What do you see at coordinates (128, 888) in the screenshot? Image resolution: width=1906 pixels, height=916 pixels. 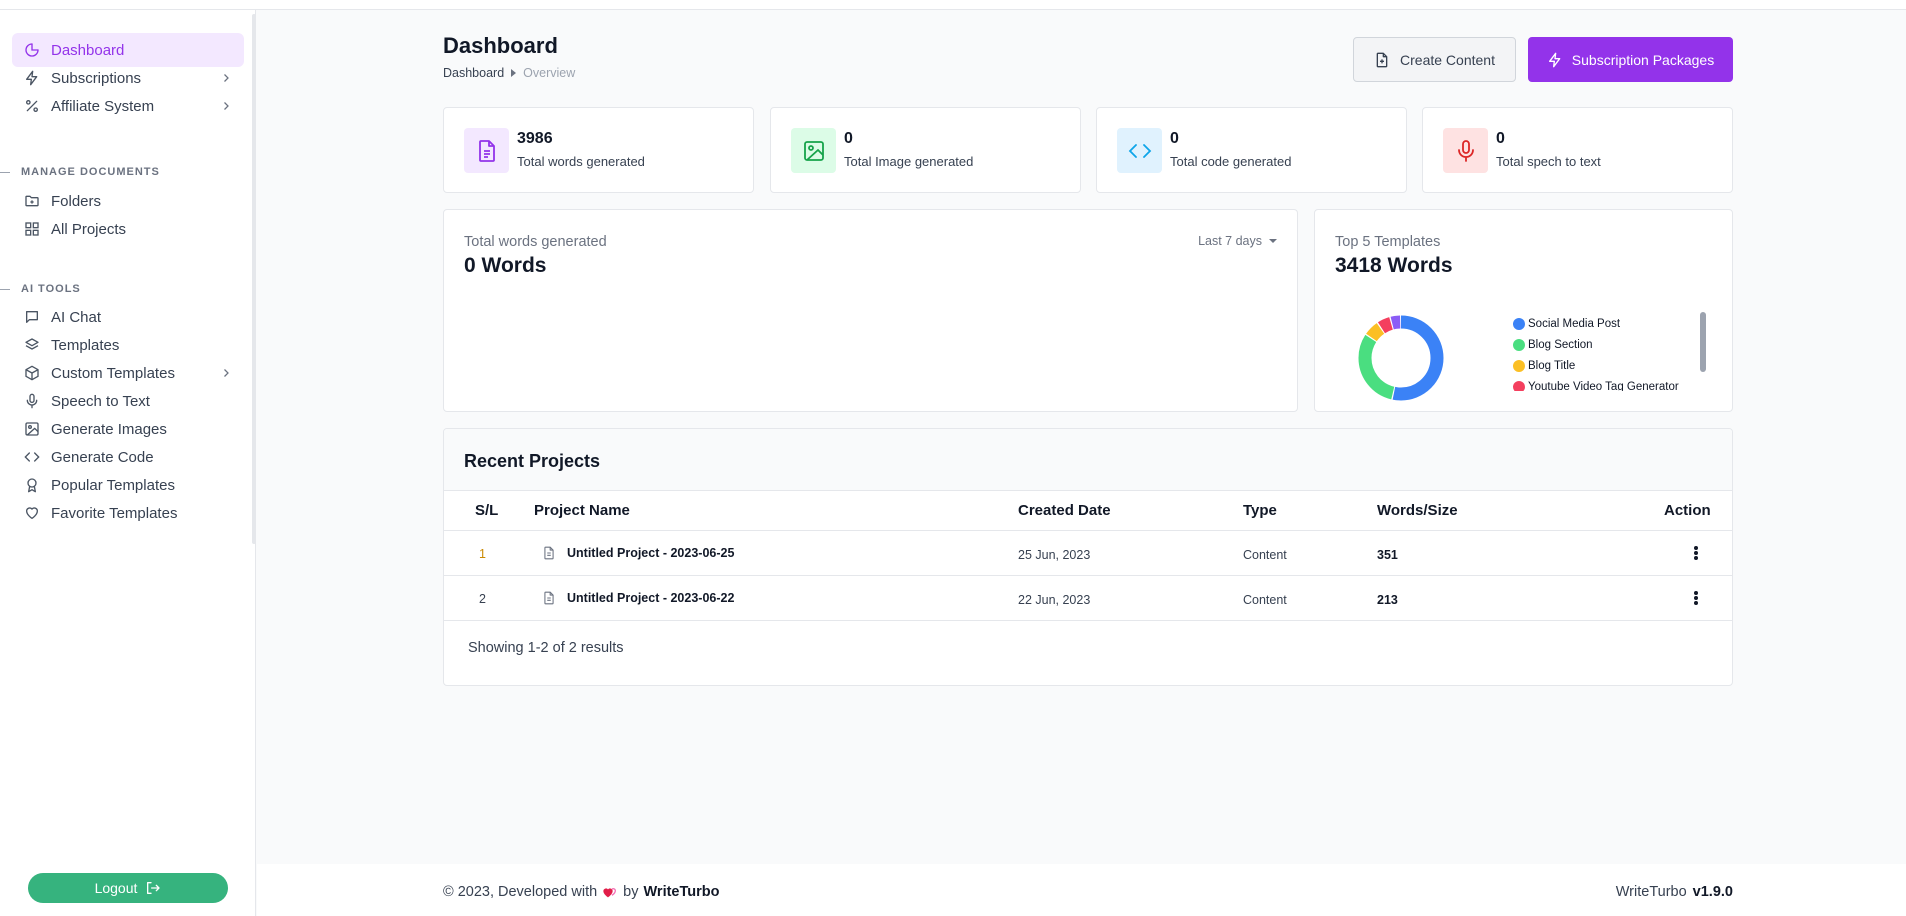 I see `logout-button: Logout` at bounding box center [128, 888].